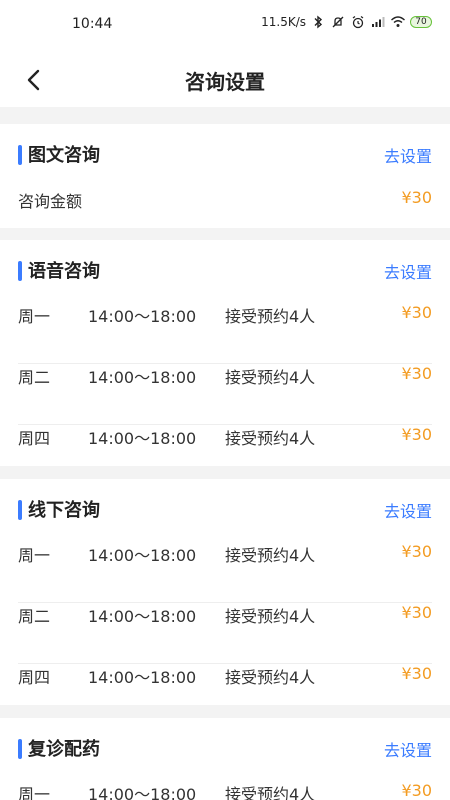 The height and width of the screenshot is (800, 450). I want to click on amount-price: ¥30, so click(416, 197).